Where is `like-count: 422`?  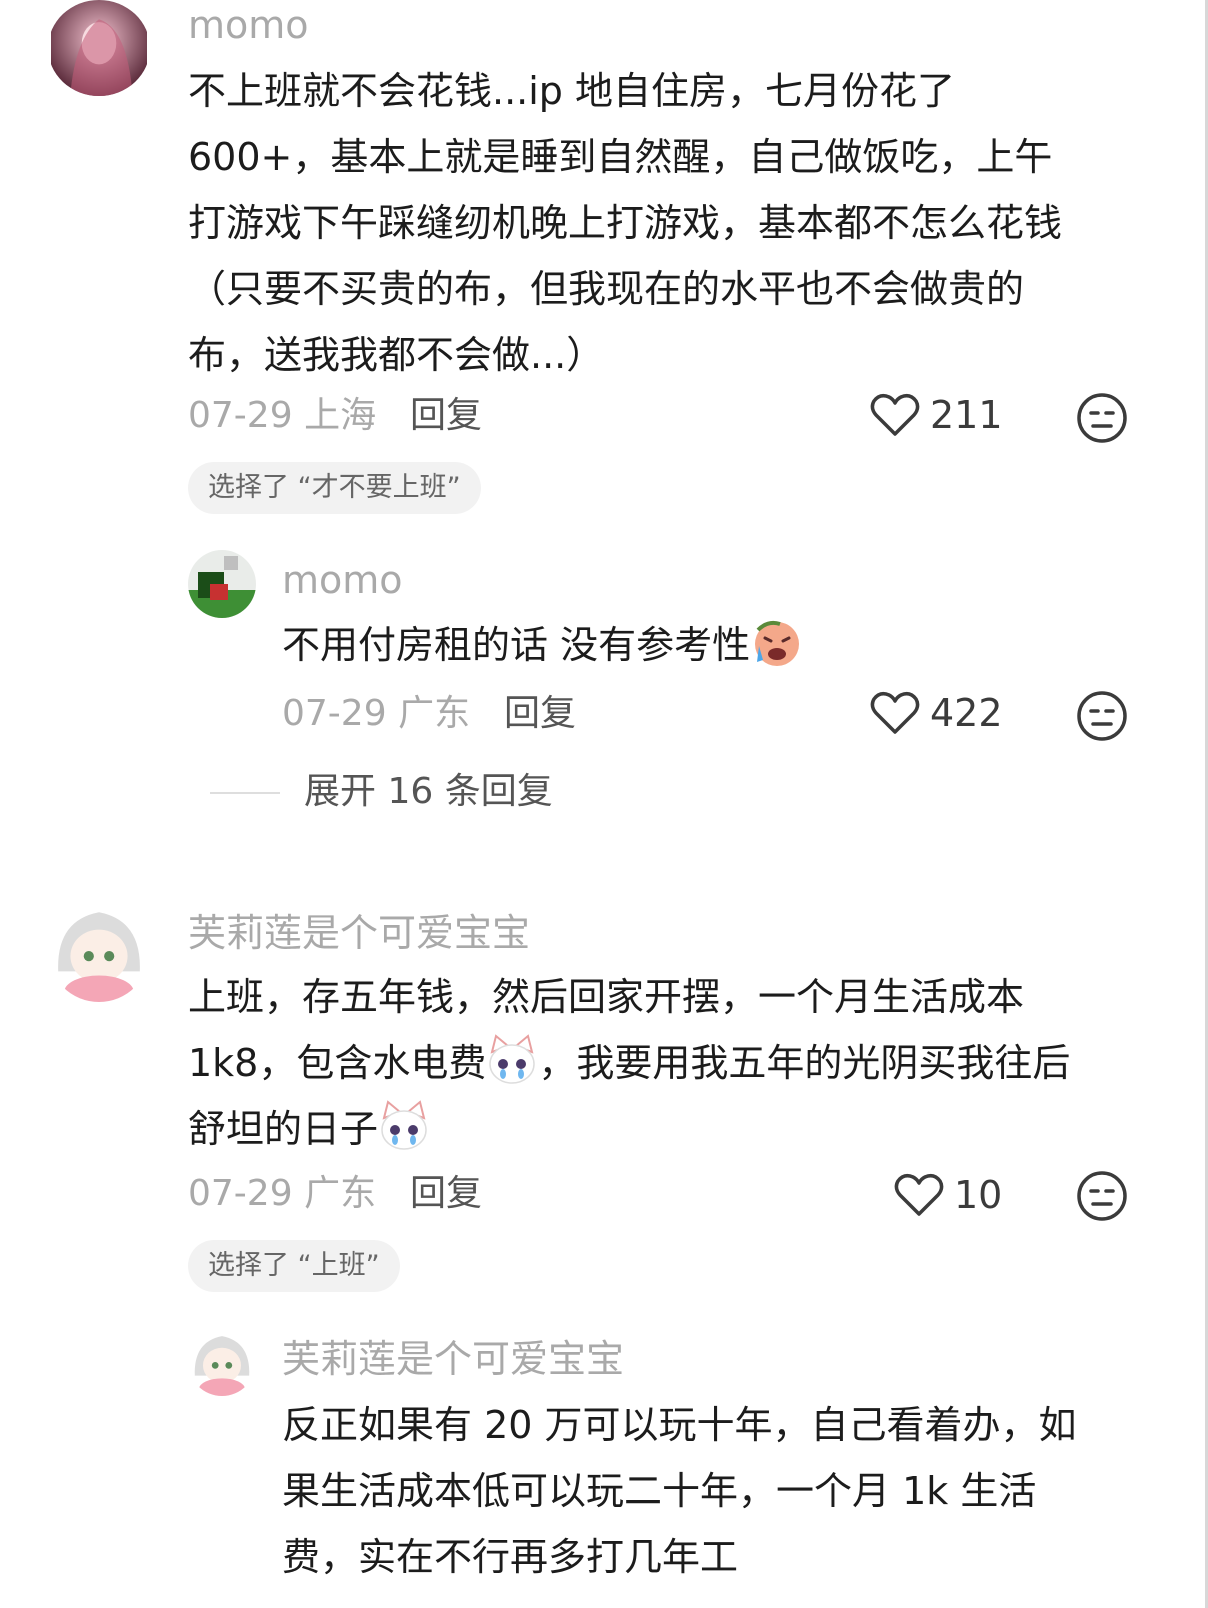
like-count: 422 is located at coordinates (966, 713).